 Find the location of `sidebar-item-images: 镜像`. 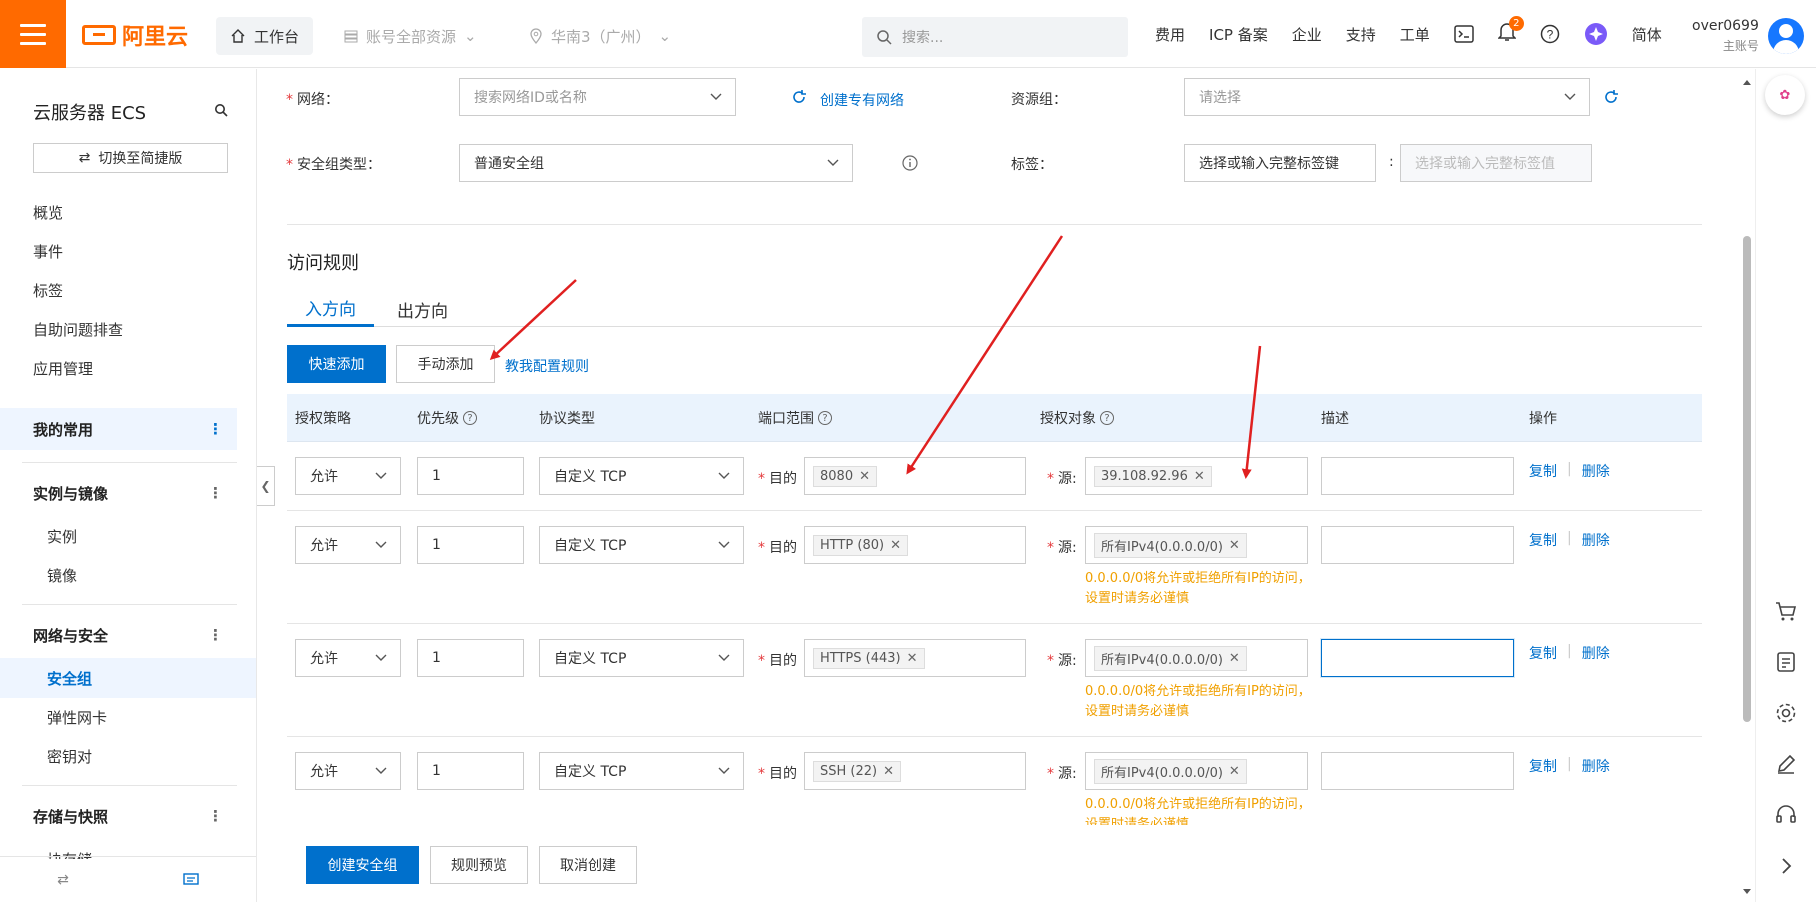

sidebar-item-images: 镜像 is located at coordinates (62, 575).